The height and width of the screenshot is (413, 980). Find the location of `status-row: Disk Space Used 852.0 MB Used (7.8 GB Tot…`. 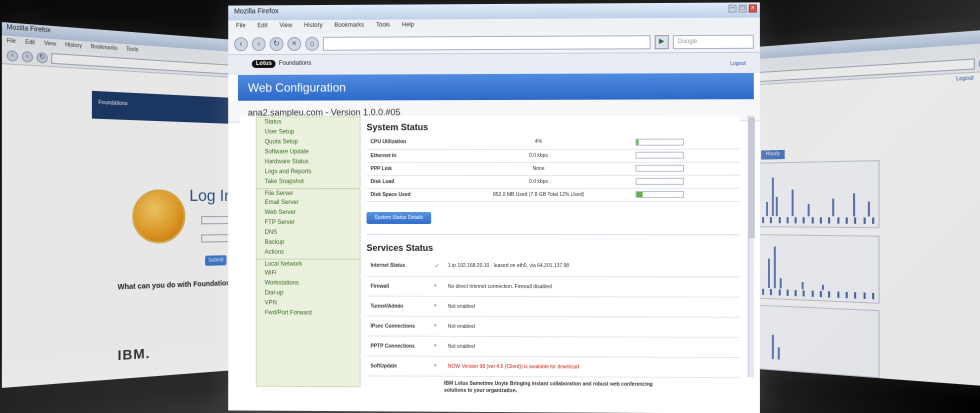

status-row: Disk Space Used 852.0 MB Used (7.8 GB Tot… is located at coordinates (553, 194).